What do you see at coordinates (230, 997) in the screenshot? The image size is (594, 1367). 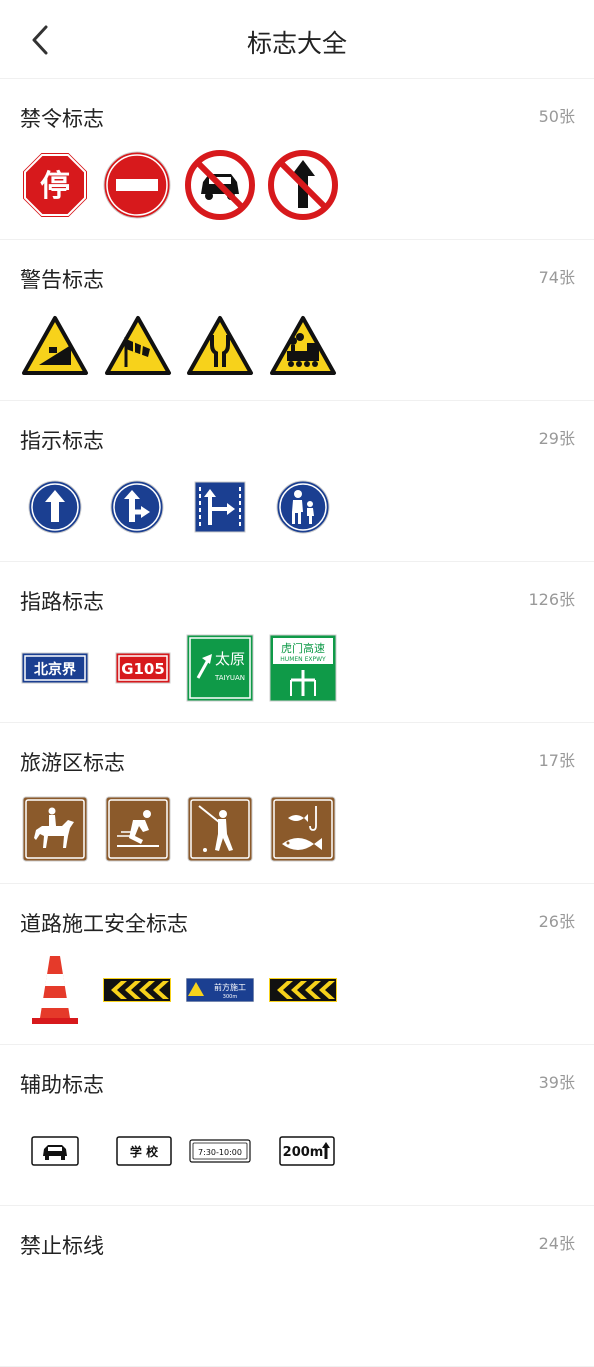 I see `work-distance-text: 300m` at bounding box center [230, 997].